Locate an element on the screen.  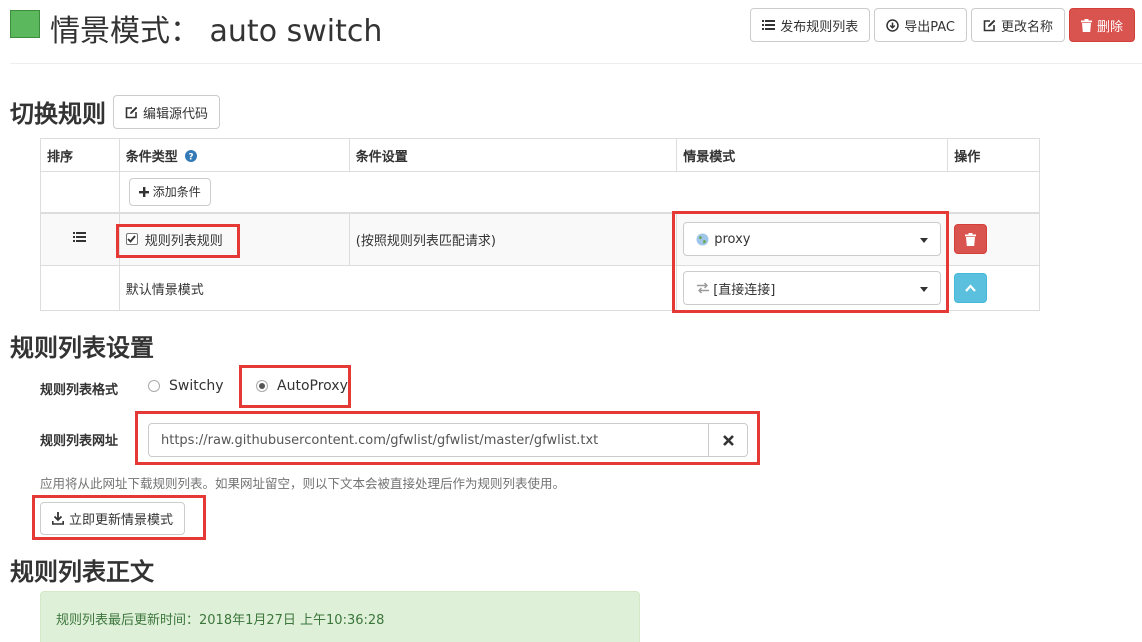
condition-settings-text: (按照规则列表匹配请求) is located at coordinates (513, 238).